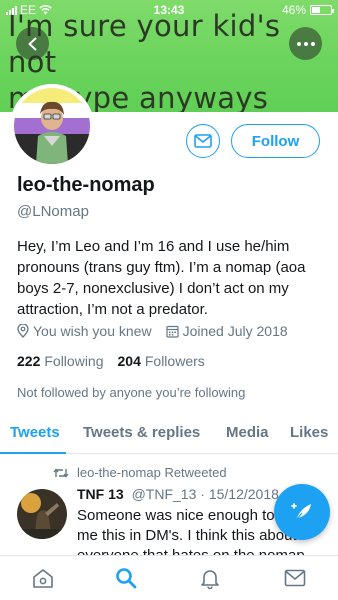 This screenshot has height=600, width=338. I want to click on status-right: 46%, so click(307, 10).